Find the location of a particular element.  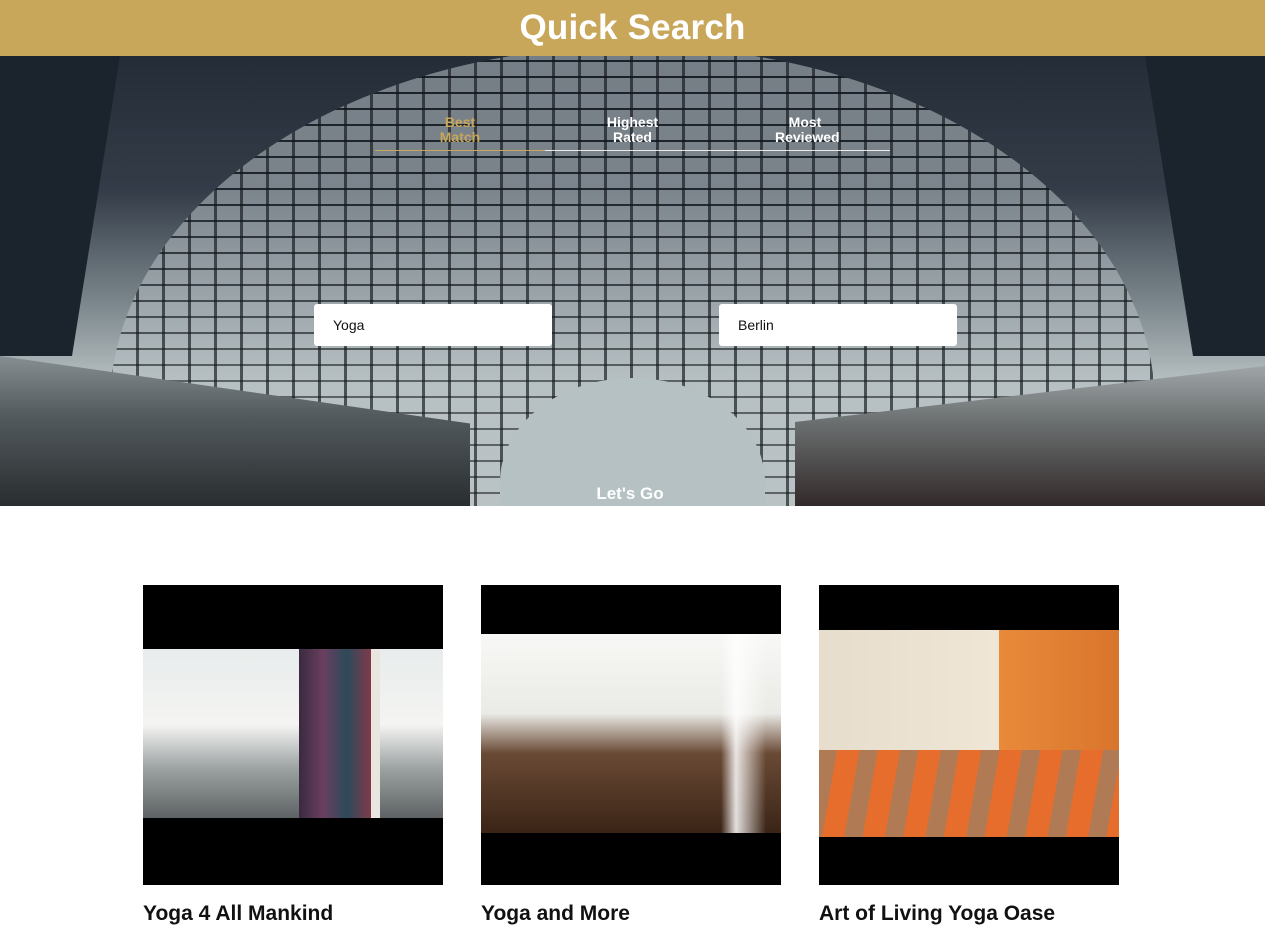

result-card: Yoga and More is located at coordinates (631, 755).